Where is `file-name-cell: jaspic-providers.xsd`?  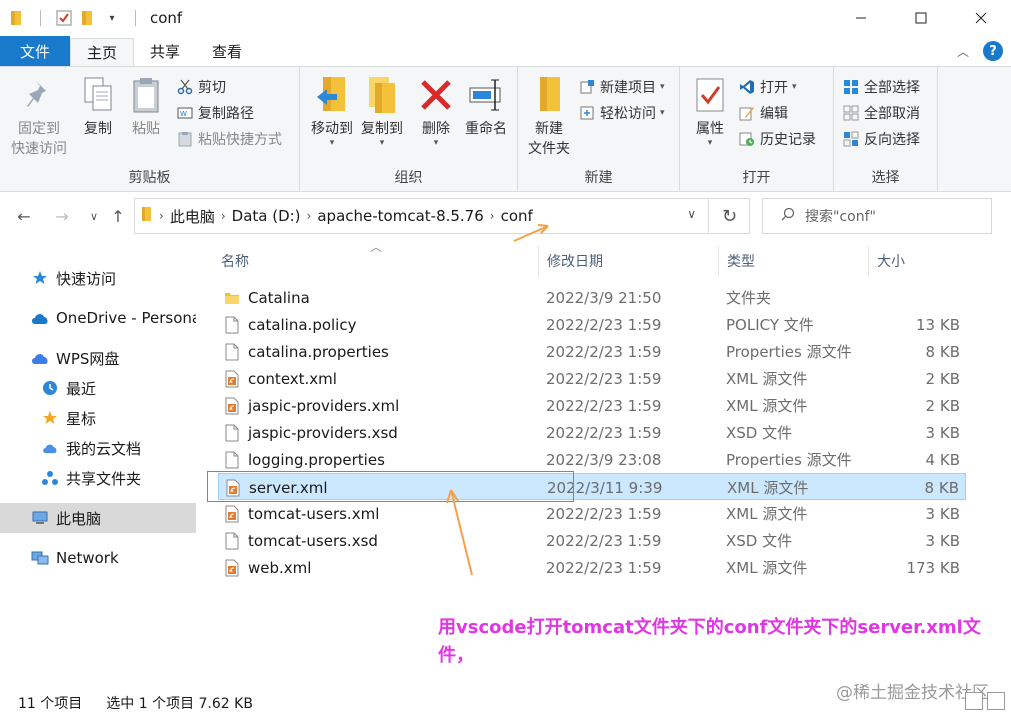 file-name-cell: jaspic-providers.xsd is located at coordinates (311, 432).